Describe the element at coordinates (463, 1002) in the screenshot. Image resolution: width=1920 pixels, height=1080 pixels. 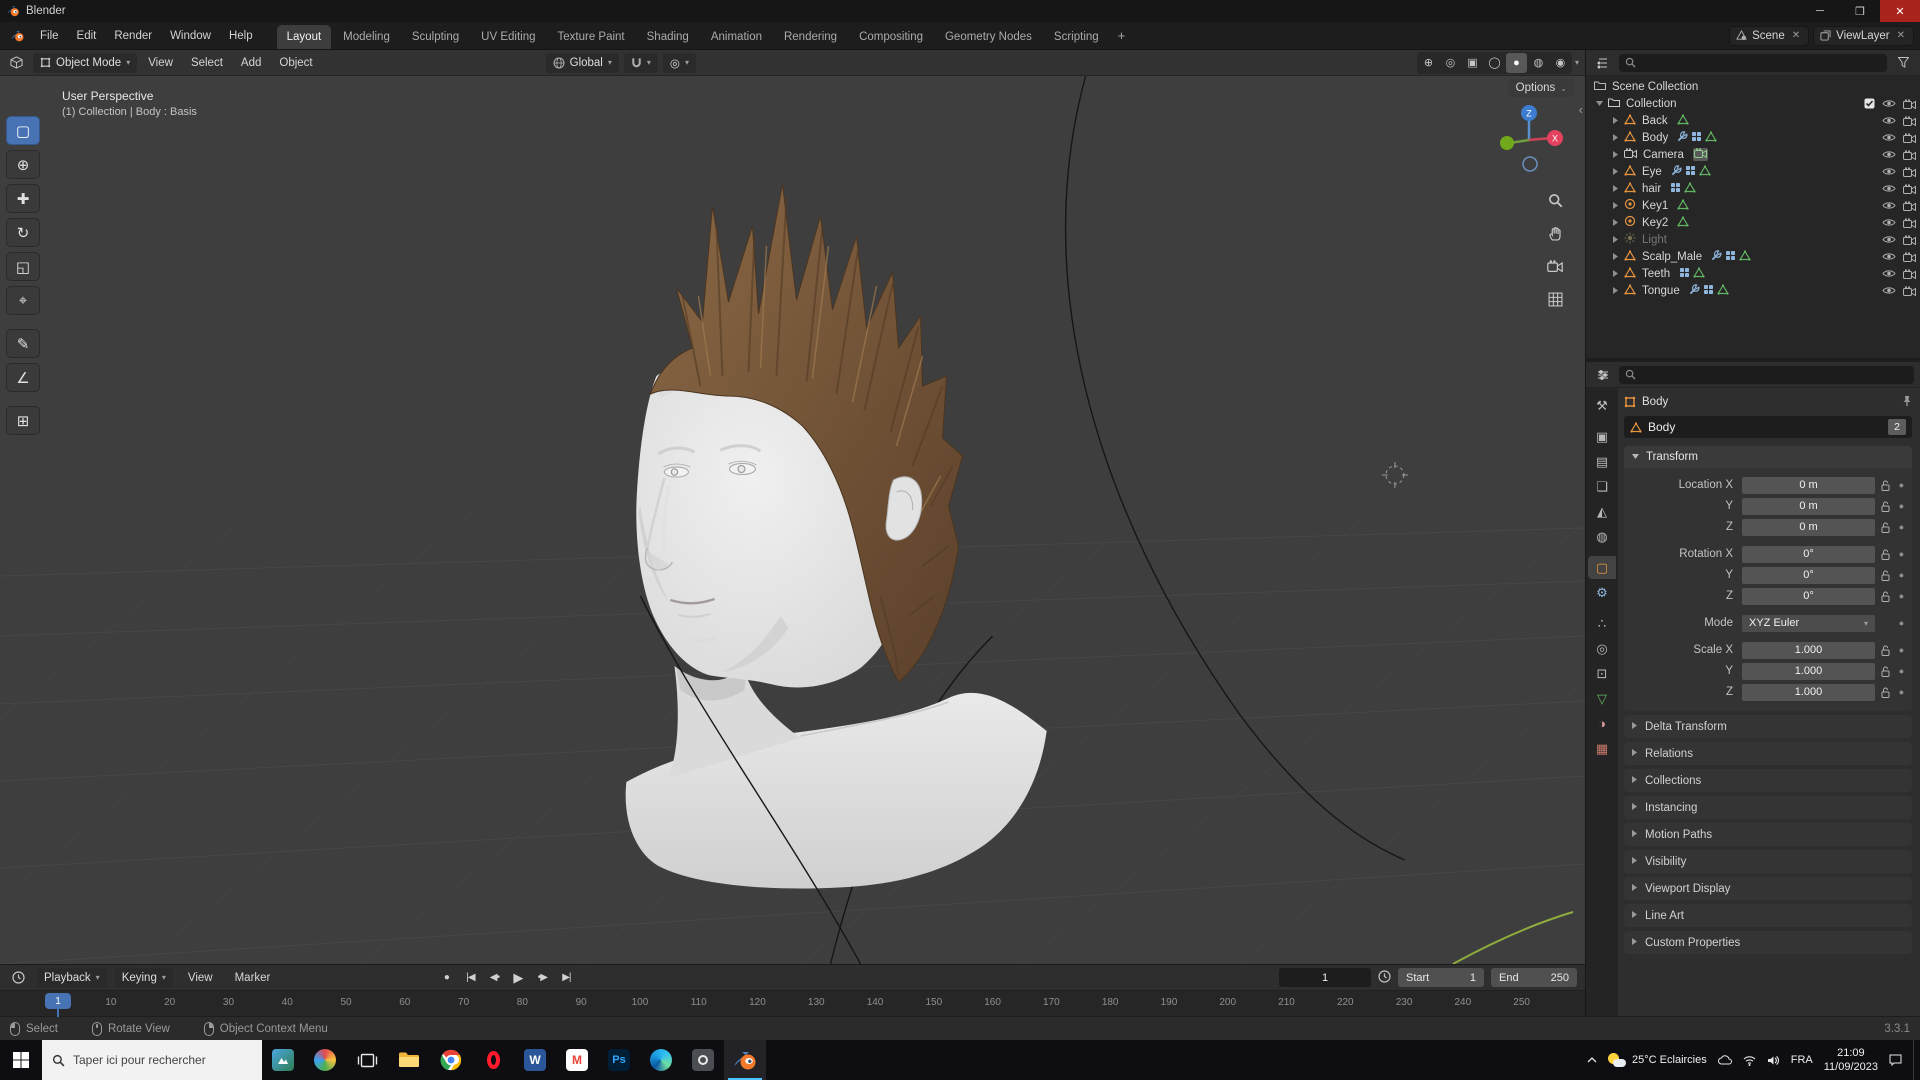
I see `frame-tick-70: 70` at that location.